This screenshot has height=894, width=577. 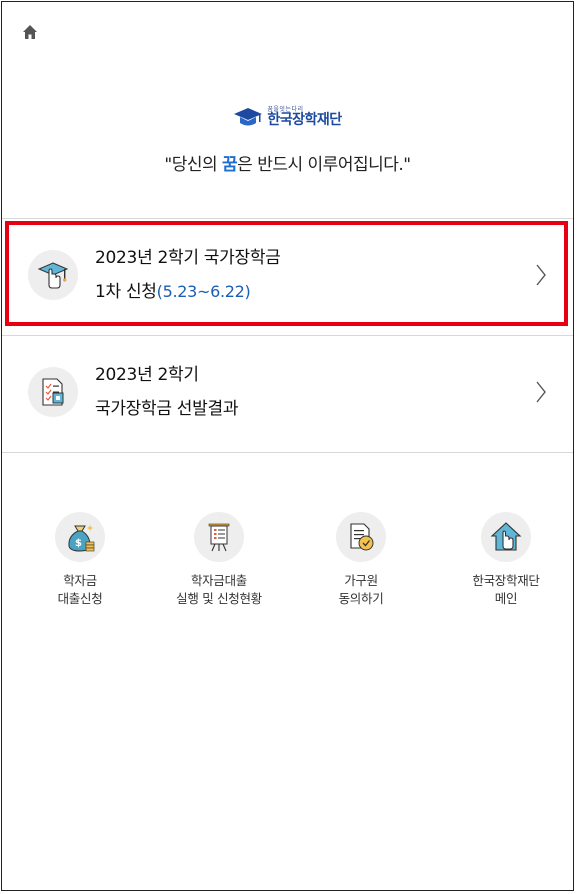 What do you see at coordinates (167, 409) in the screenshot?
I see `menu-subtitle-2: 국가장학금 선발결과` at bounding box center [167, 409].